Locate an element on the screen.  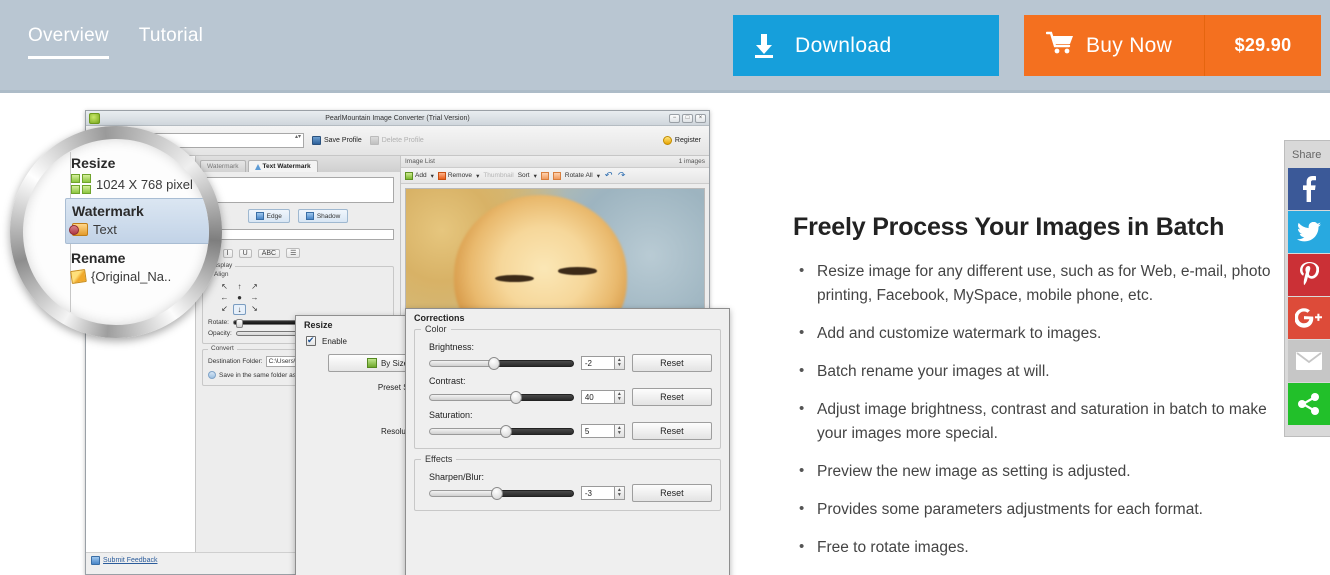
nav-tab-tutorial: Tutorial is located at coordinates (171, 41).